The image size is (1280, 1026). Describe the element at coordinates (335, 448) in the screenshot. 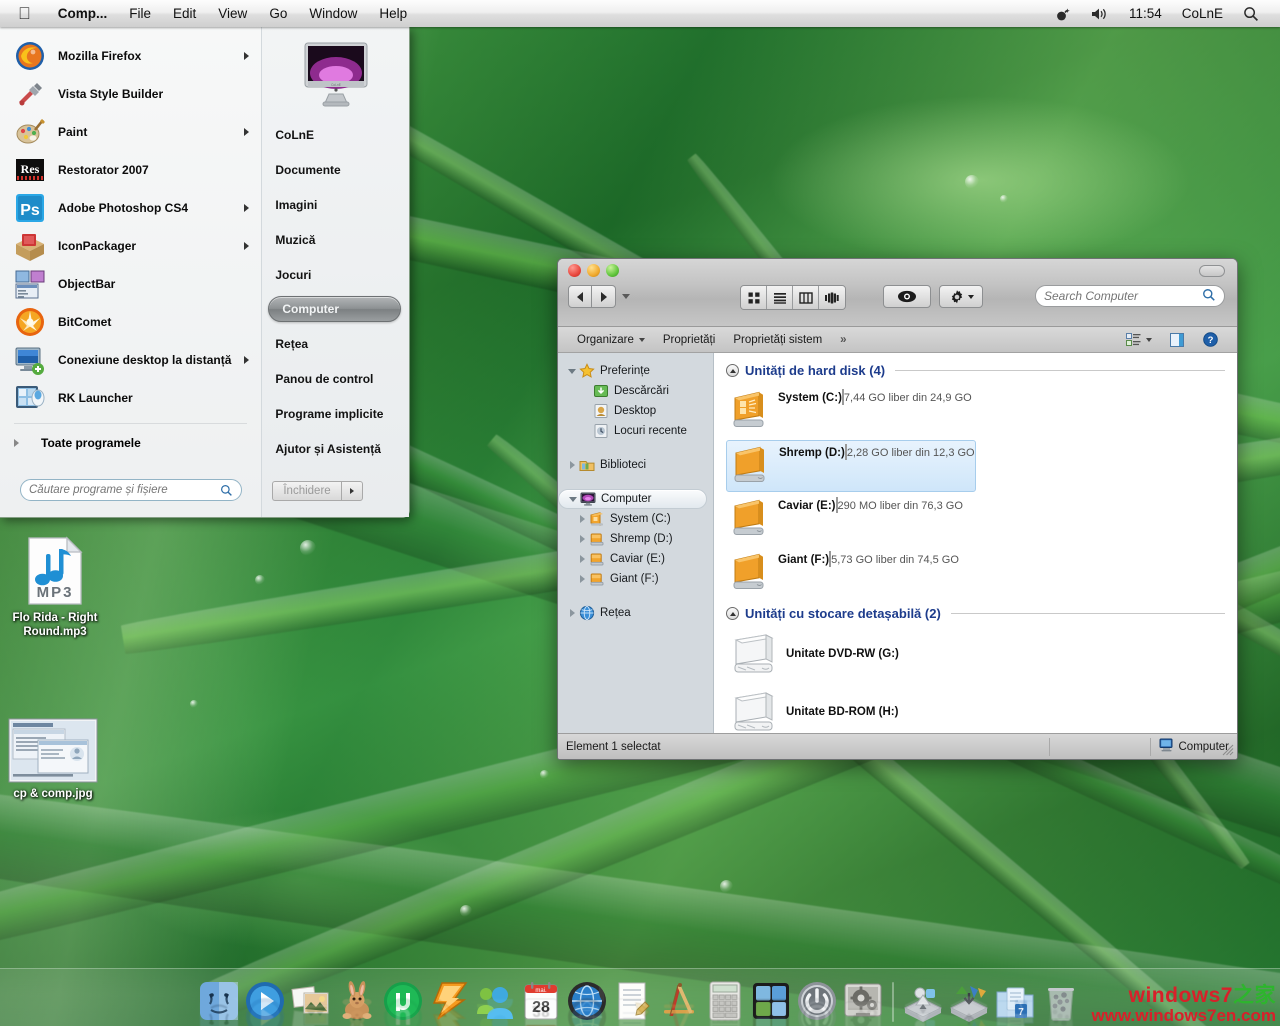

I see `start-menu-place-ajutor-i-asisten: Ajutor și Asistență` at that location.